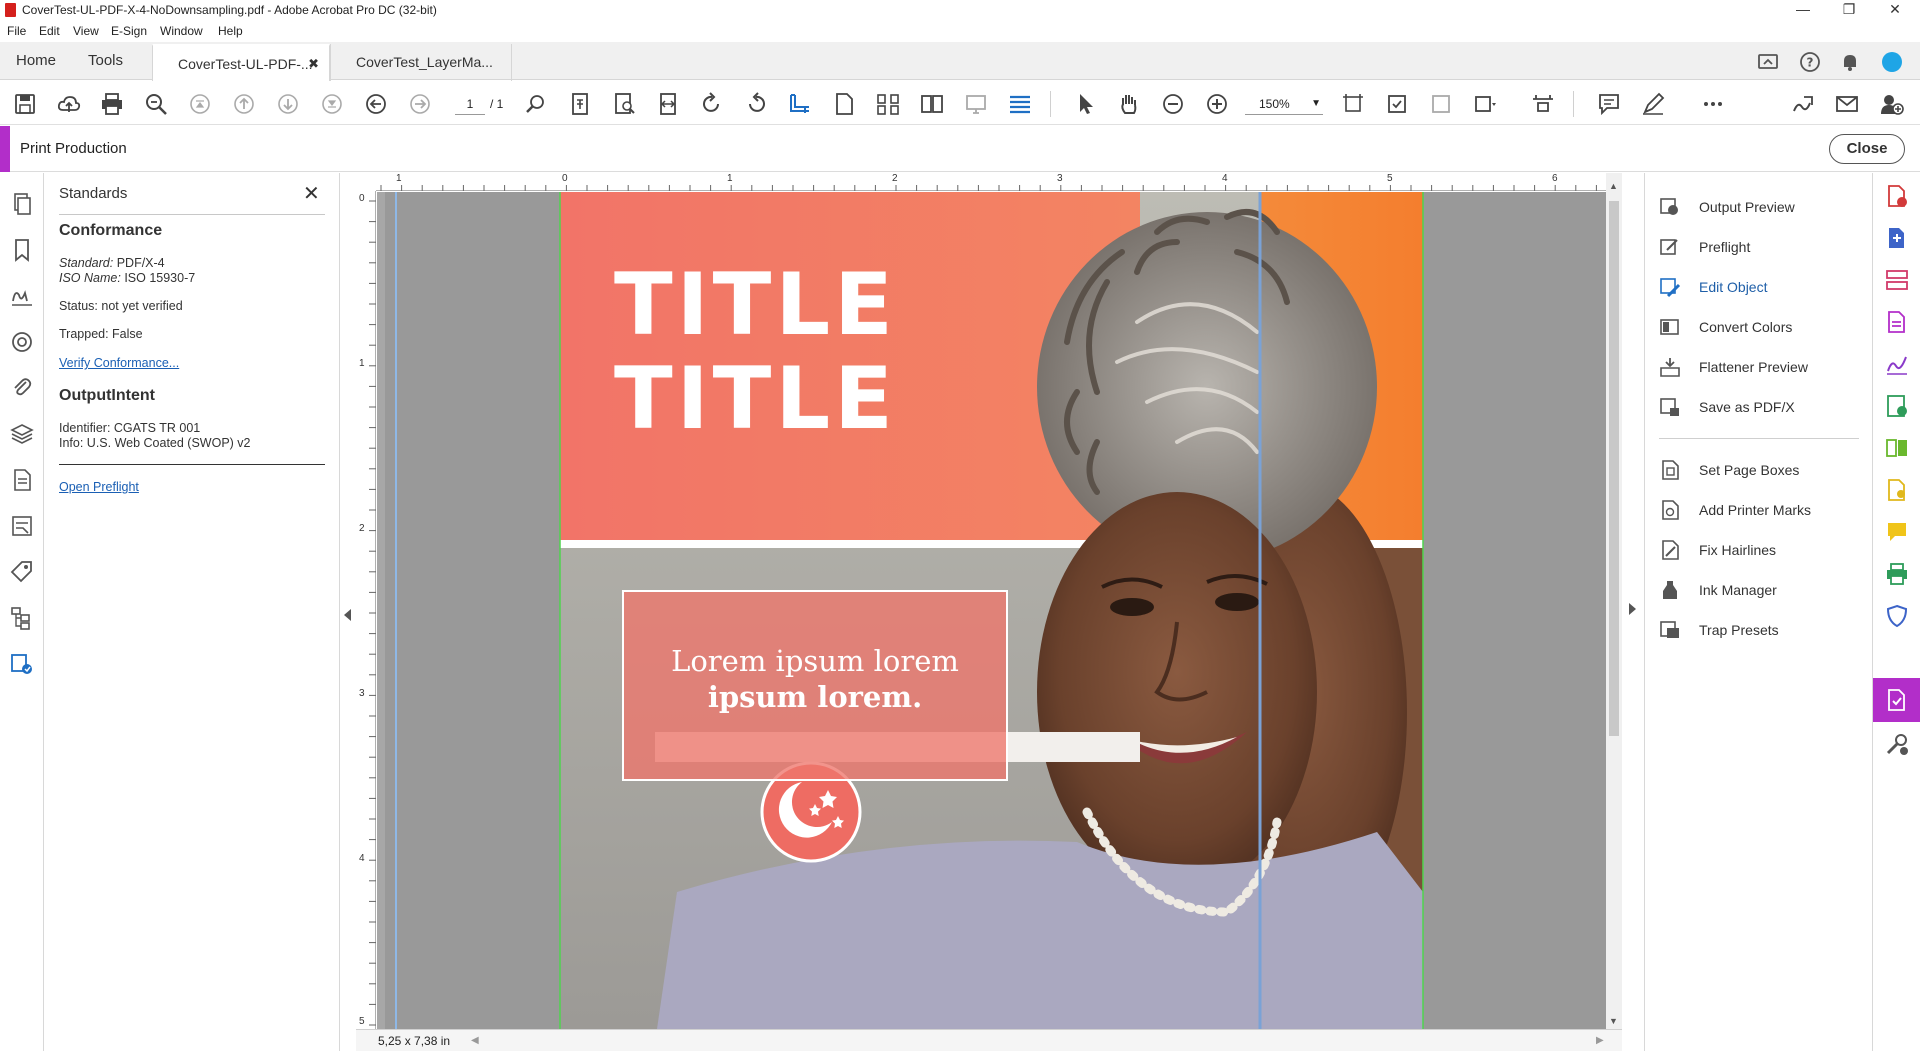 The image size is (1920, 1052). Describe the element at coordinates (1718, 590) in the screenshot. I see `tool-ink-manager: Ink Manager` at that location.